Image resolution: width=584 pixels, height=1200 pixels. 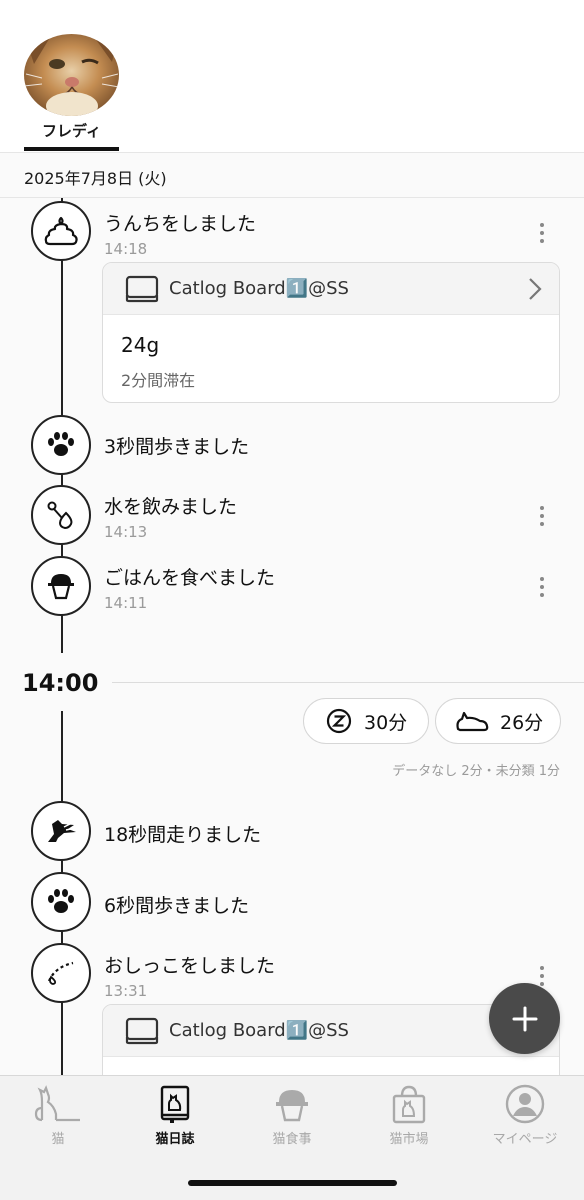 What do you see at coordinates (177, 447) in the screenshot?
I see `event-title: 3秒間歩きました` at bounding box center [177, 447].